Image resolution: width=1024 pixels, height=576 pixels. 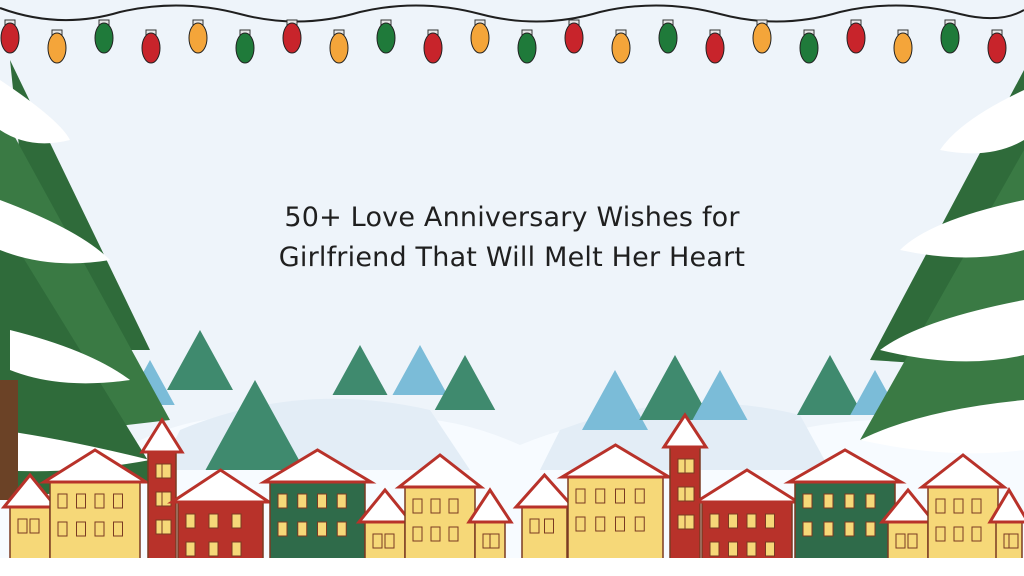 What do you see at coordinates (512, 34) in the screenshot?
I see `string-lights` at bounding box center [512, 34].